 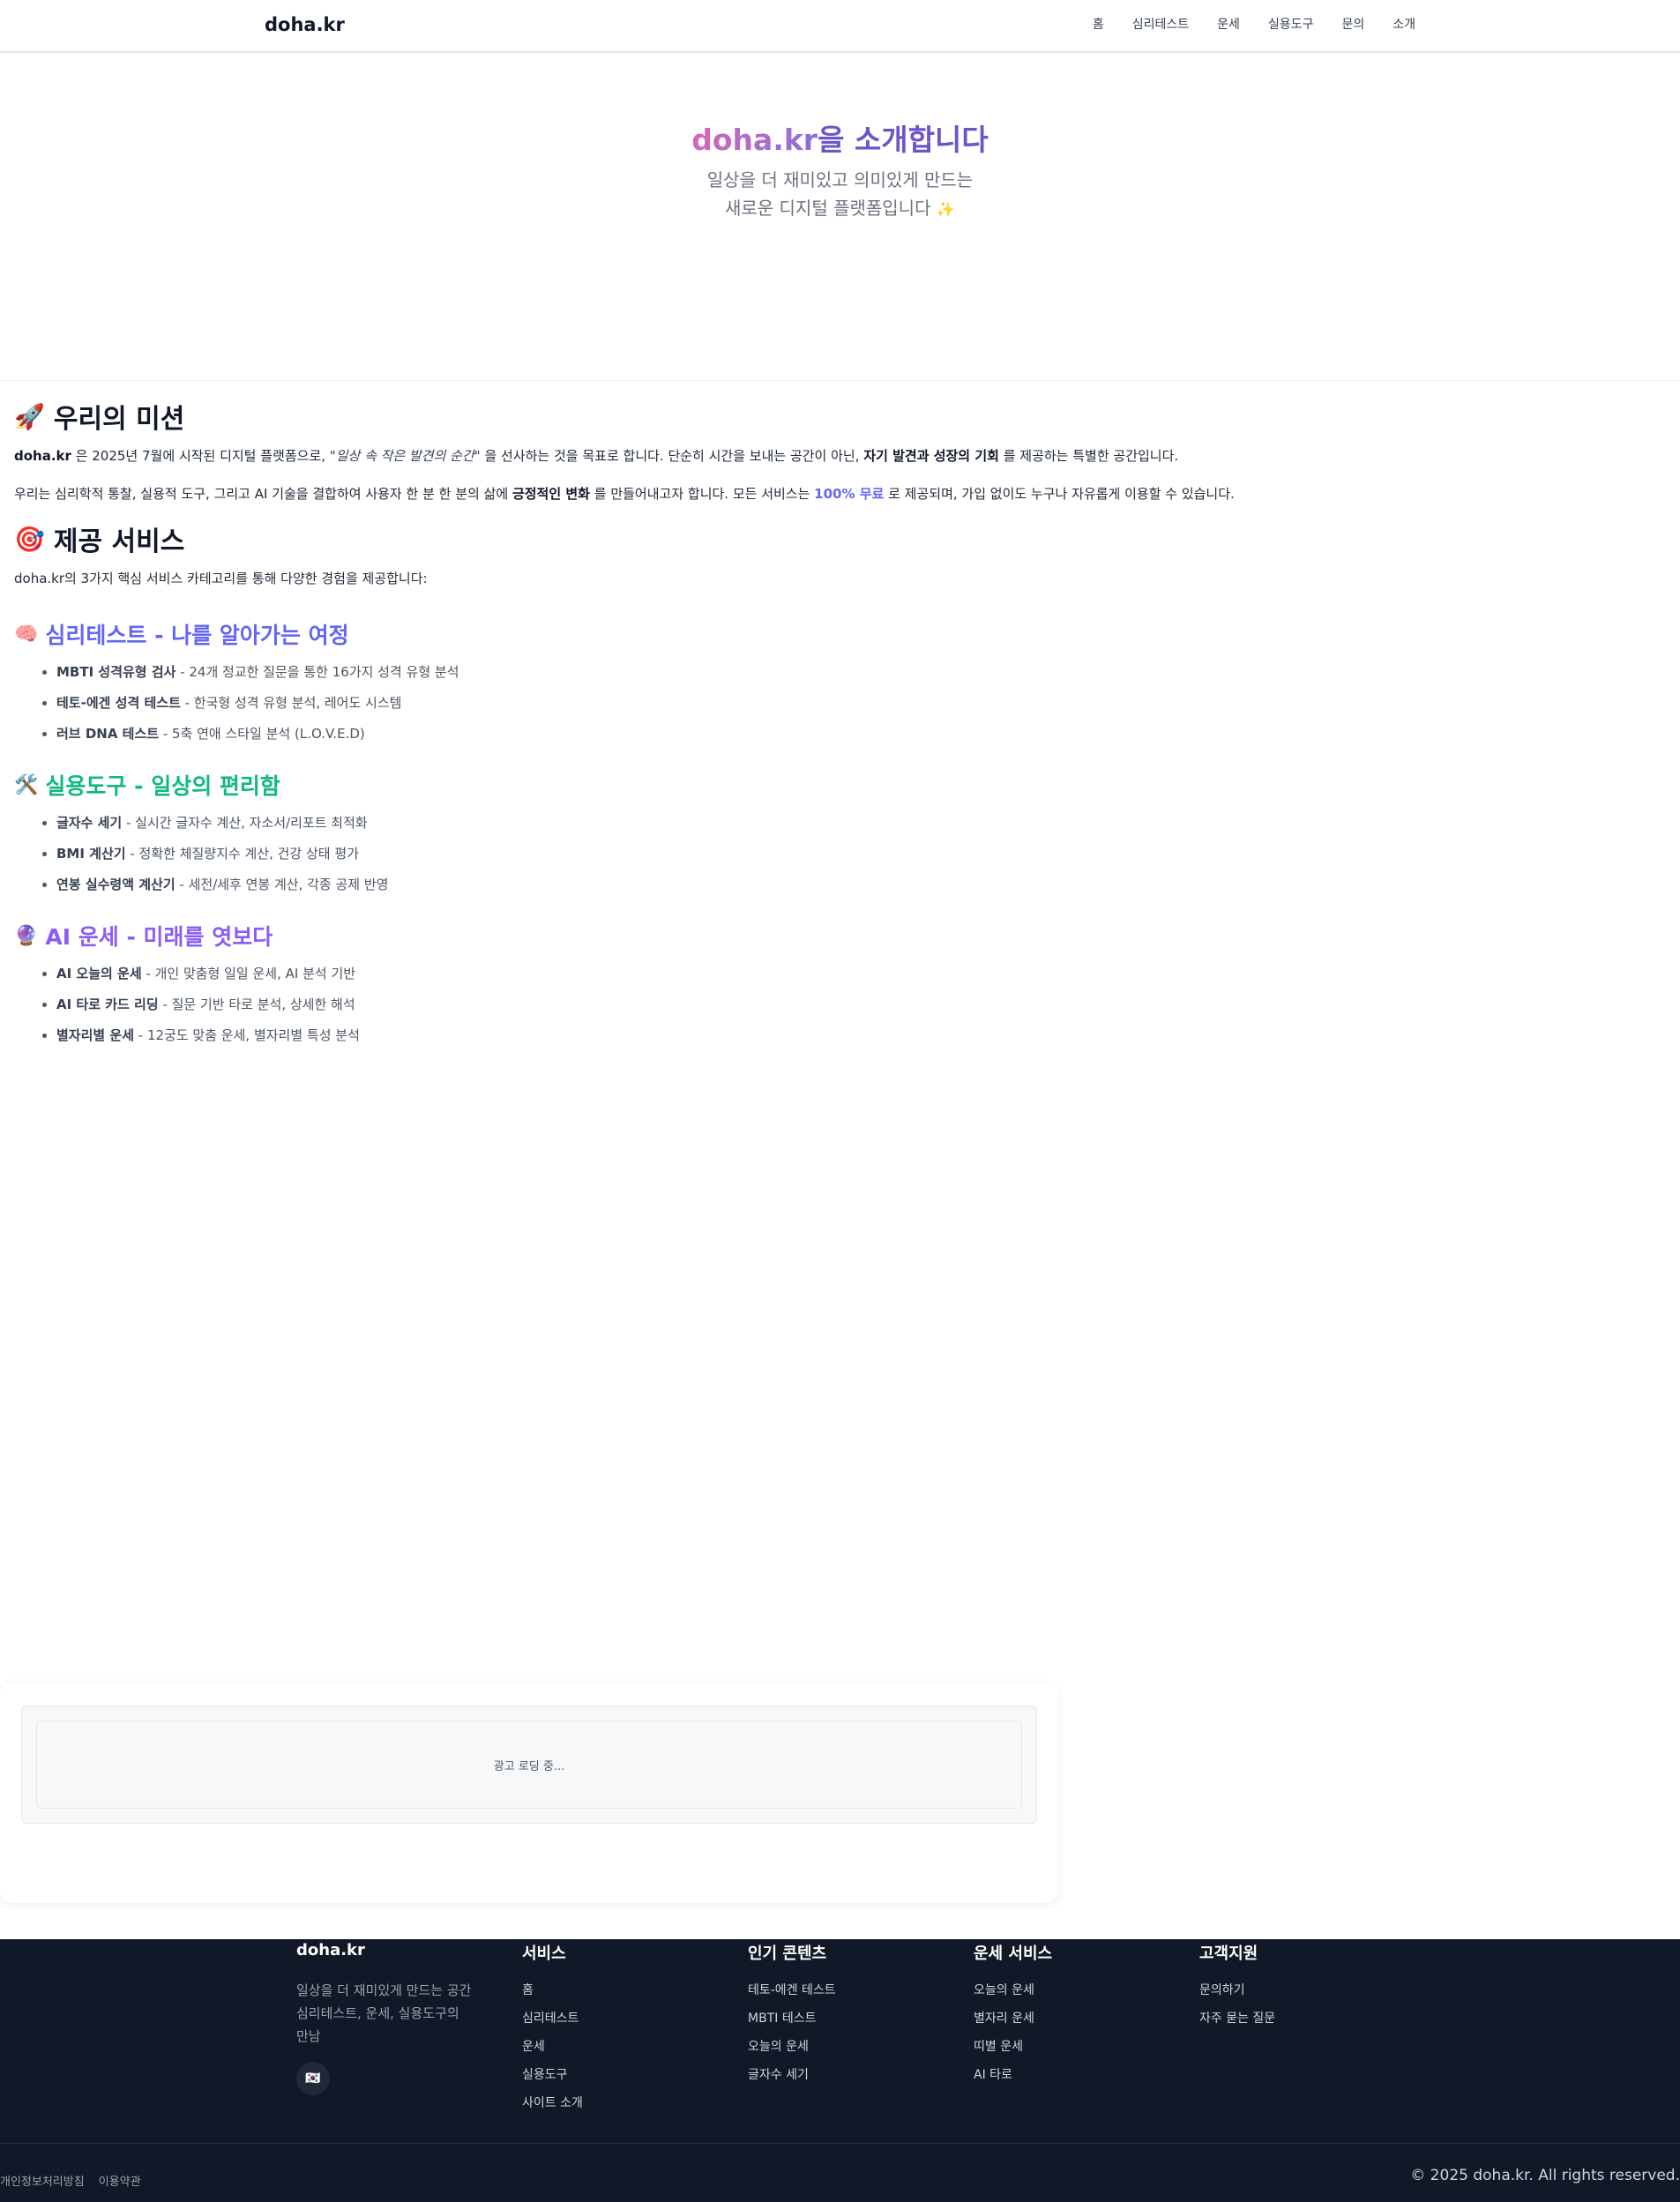 What do you see at coordinates (1013, 2047) in the screenshot?
I see `footer-link: 띠별 운세` at bounding box center [1013, 2047].